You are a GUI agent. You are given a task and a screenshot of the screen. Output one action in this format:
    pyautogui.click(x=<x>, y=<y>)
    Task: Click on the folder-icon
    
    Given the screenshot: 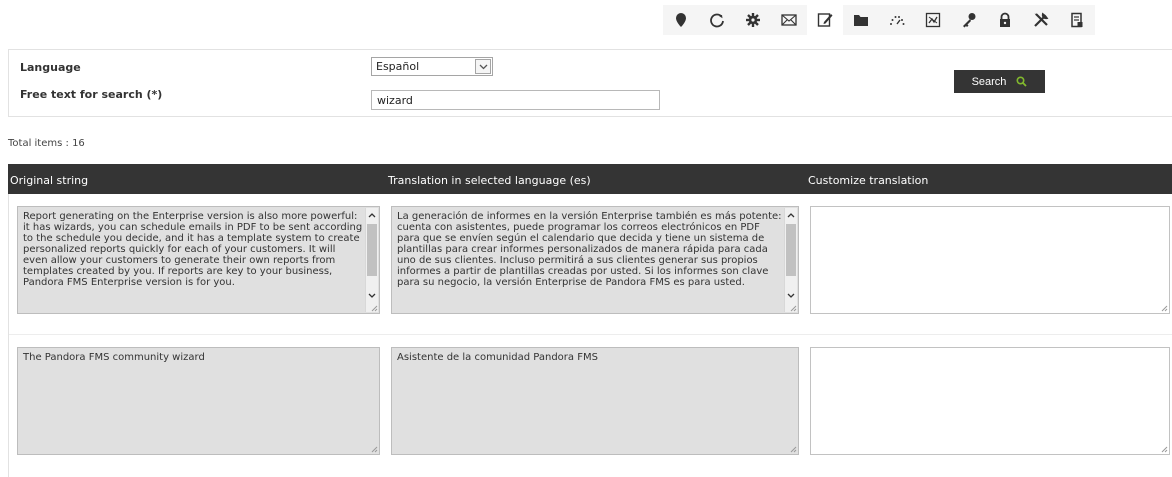 What is the action you would take?
    pyautogui.click(x=861, y=20)
    